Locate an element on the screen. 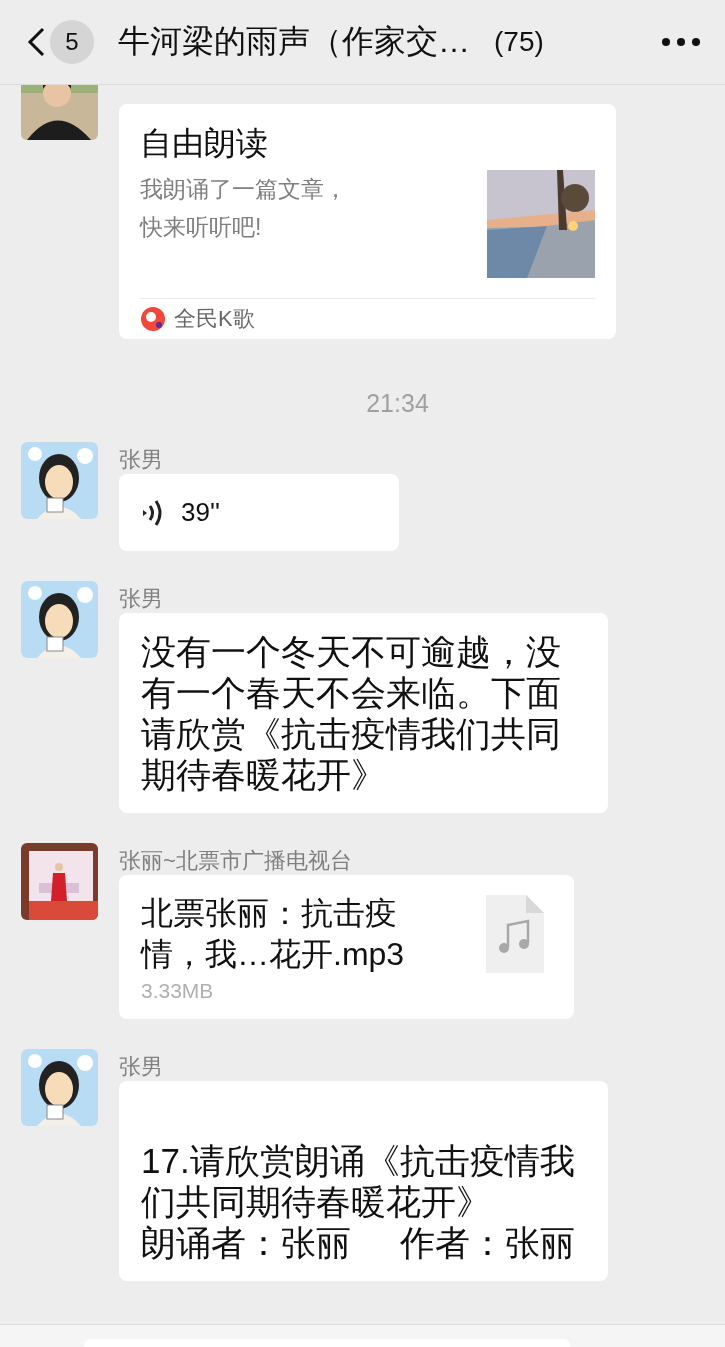 This screenshot has height=1347, width=725. sender-name: 张丽~北票市广播电视台 is located at coordinates (236, 861).